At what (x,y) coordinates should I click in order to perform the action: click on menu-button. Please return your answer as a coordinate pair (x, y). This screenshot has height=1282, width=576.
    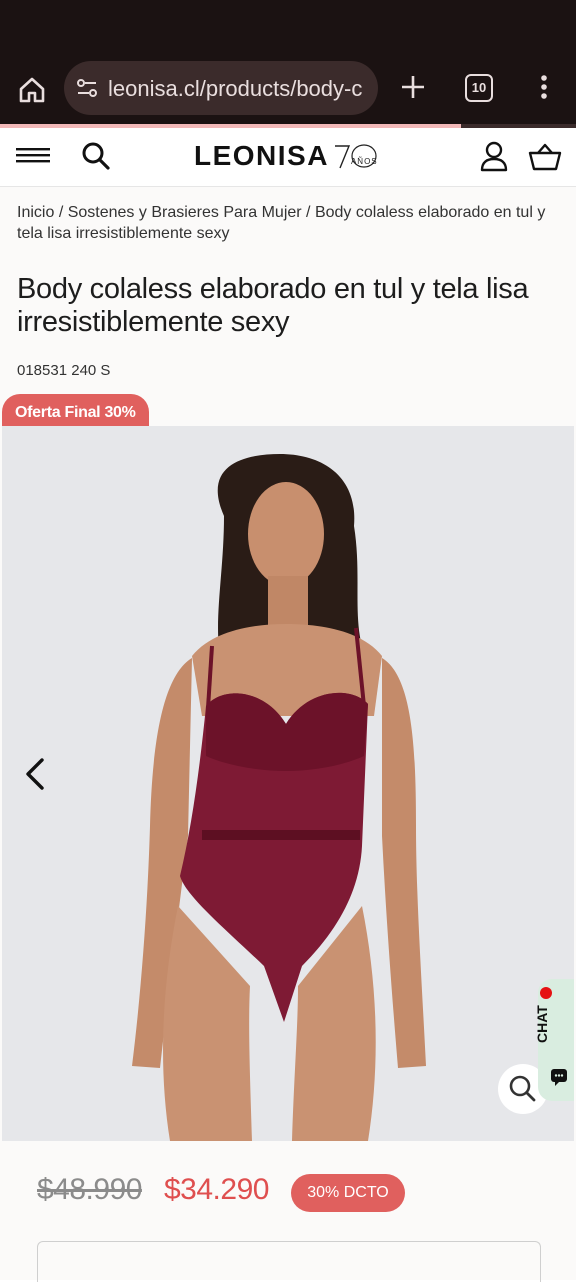
    Looking at the image, I should click on (33, 157).